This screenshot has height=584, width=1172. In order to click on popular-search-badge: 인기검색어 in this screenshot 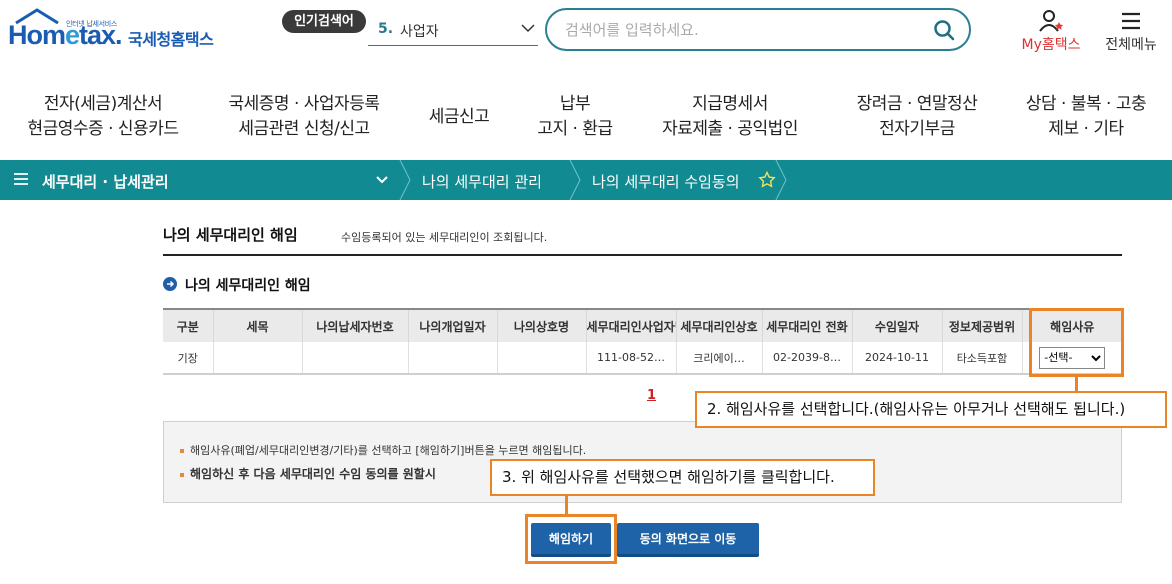, I will do `click(324, 21)`.